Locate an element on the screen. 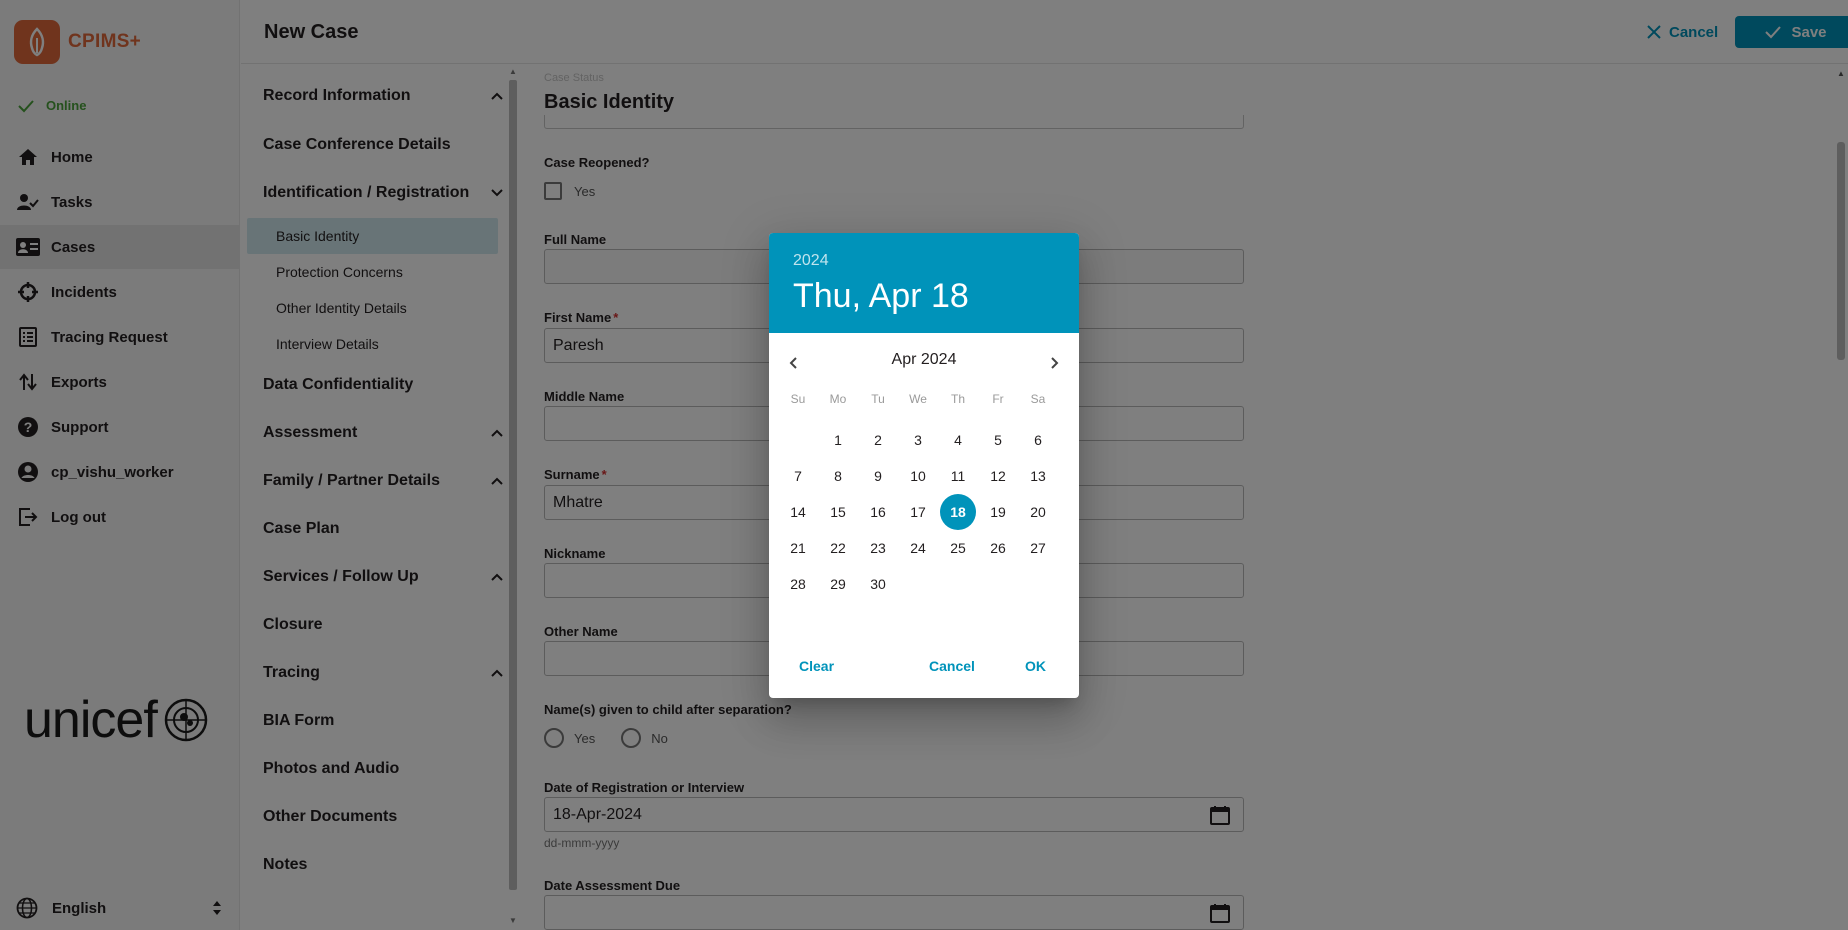 The image size is (1848, 930). calendar-day-selected: 18 is located at coordinates (958, 512).